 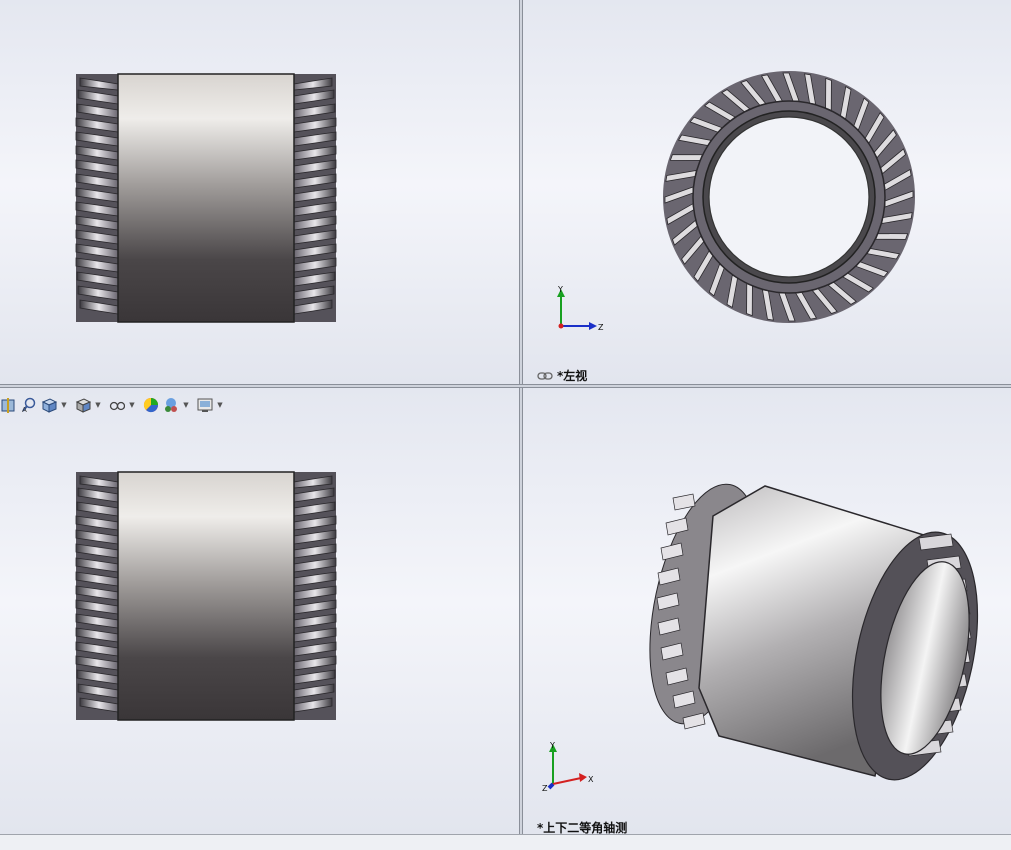 What do you see at coordinates (552, 745) in the screenshot?
I see `triad-iso-y-label: Y` at bounding box center [552, 745].